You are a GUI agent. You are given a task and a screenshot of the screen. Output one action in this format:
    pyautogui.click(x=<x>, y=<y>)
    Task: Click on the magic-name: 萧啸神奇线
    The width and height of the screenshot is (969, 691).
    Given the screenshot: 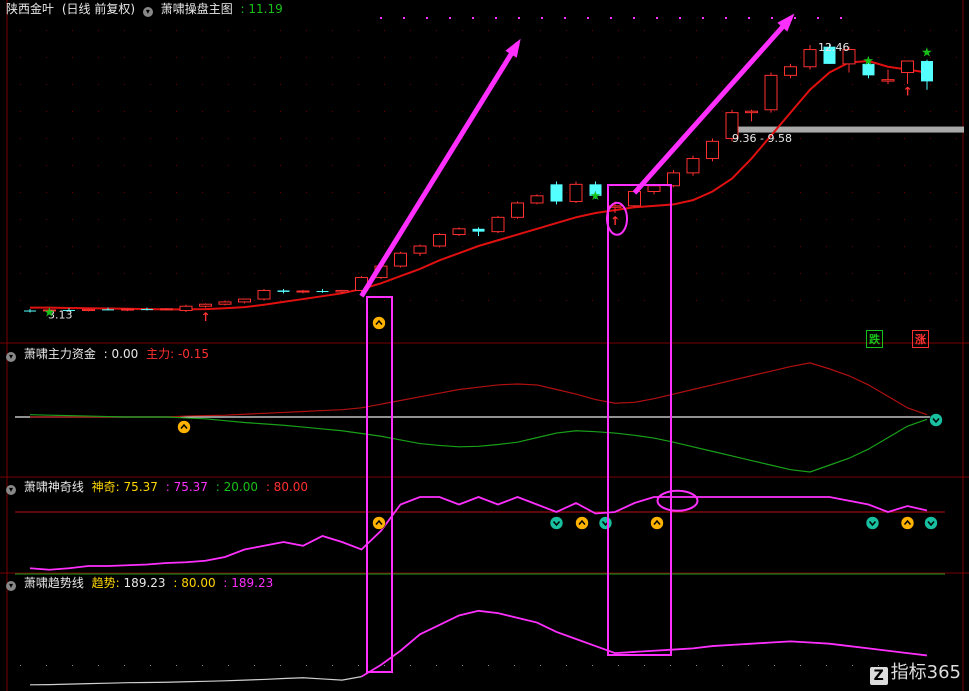 What is the action you would take?
    pyautogui.click(x=54, y=487)
    